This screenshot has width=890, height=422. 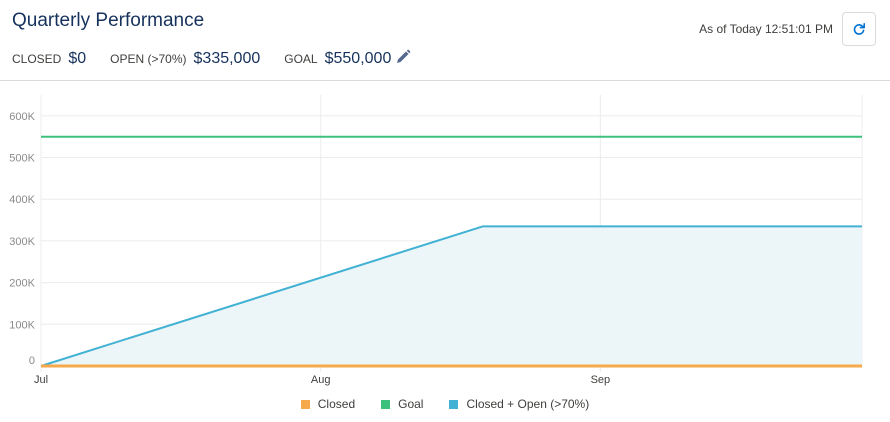 What do you see at coordinates (403, 57) in the screenshot?
I see `pencil-icon` at bounding box center [403, 57].